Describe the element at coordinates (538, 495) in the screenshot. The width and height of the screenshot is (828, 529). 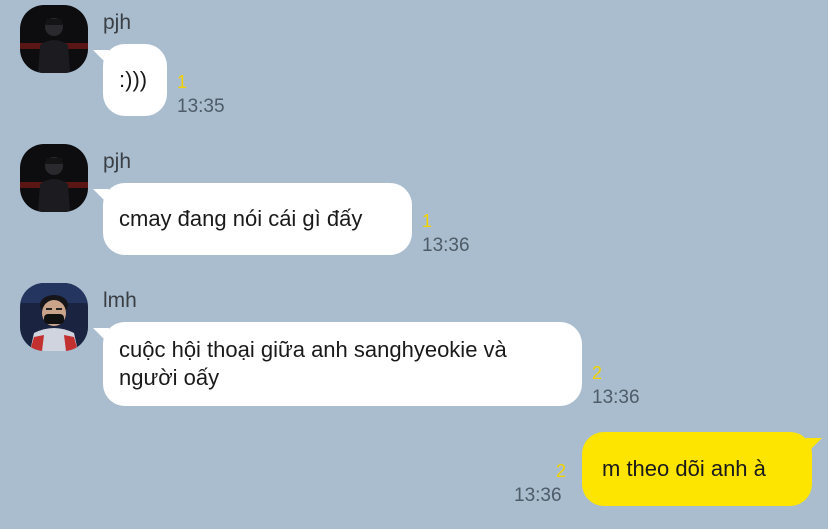
I see `message-time: 13:36` at that location.